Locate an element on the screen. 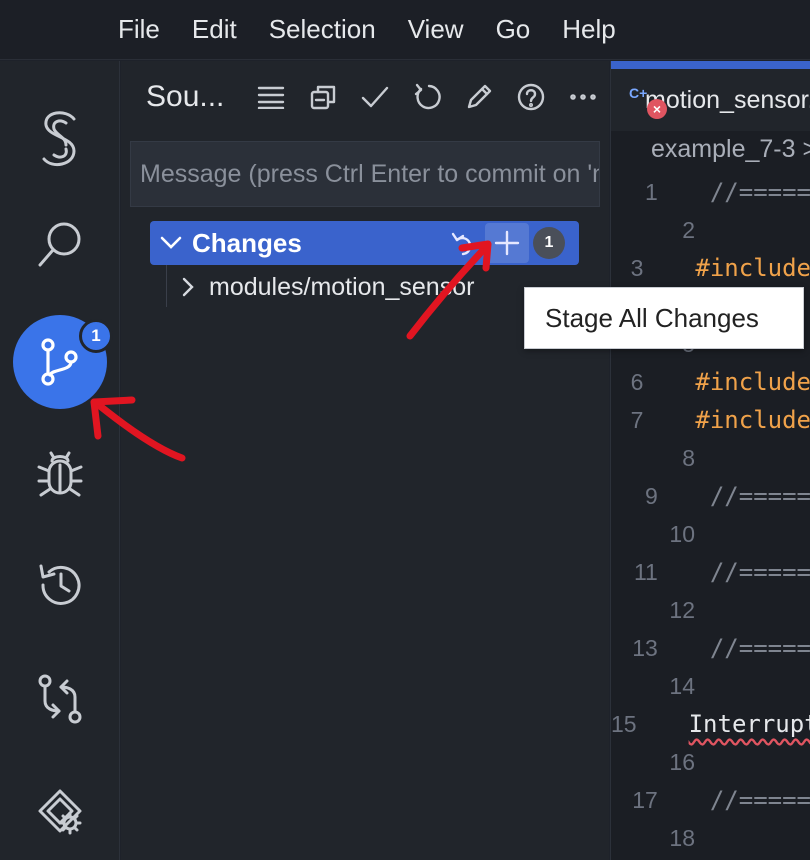 This screenshot has height=860, width=810. code-line: 3 #include is located at coordinates (710, 268).